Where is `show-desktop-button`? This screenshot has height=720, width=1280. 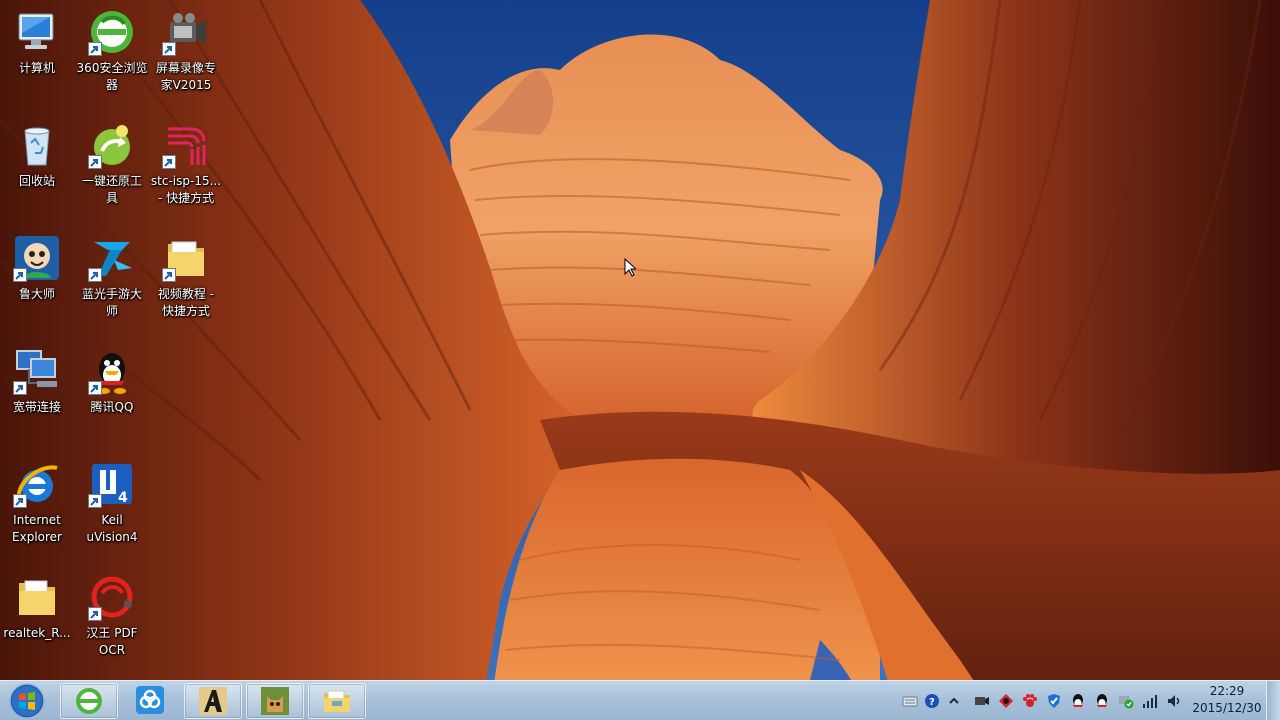 show-desktop-button is located at coordinates (1273, 700).